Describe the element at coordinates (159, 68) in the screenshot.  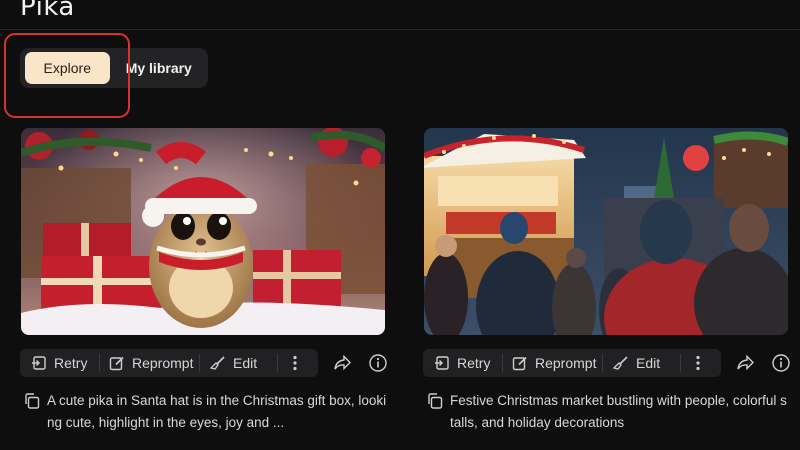
I see `tab-my-library: My library` at that location.